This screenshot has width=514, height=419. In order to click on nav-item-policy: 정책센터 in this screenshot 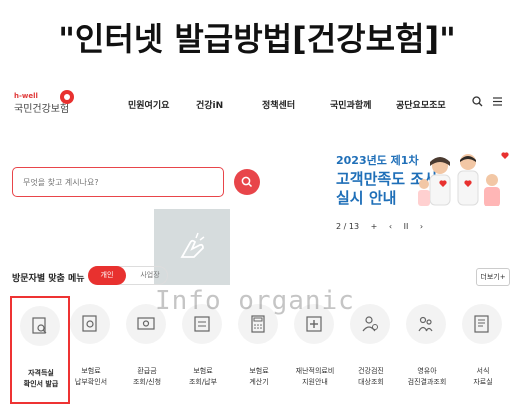, I will do `click(278, 104)`.